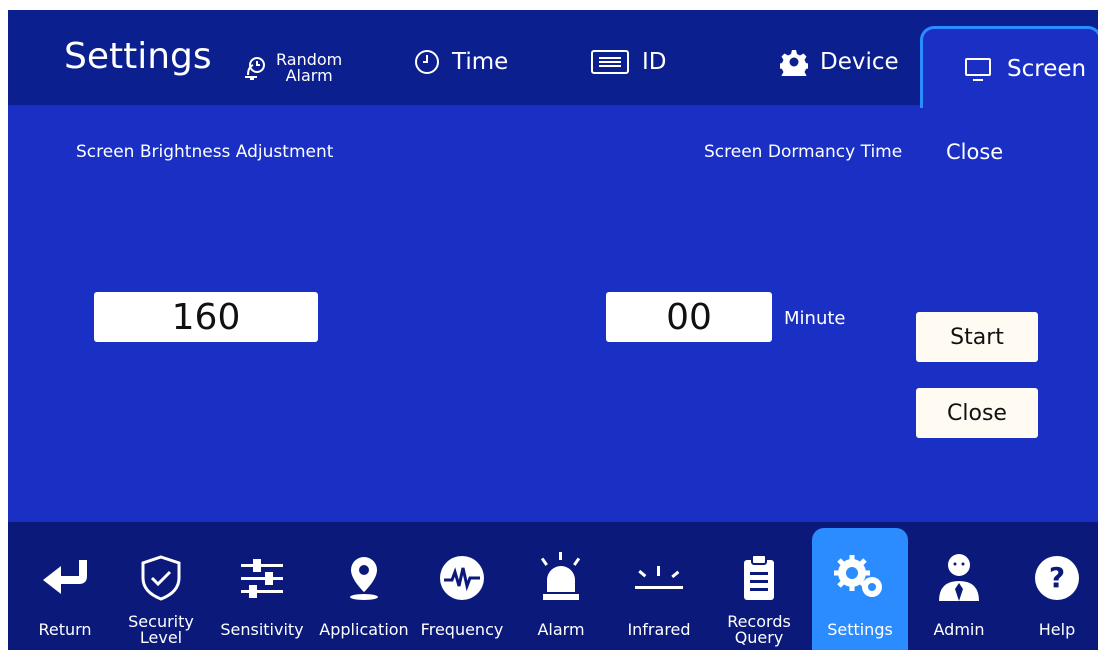  What do you see at coordinates (610, 62) in the screenshot?
I see `id-card-icon` at bounding box center [610, 62].